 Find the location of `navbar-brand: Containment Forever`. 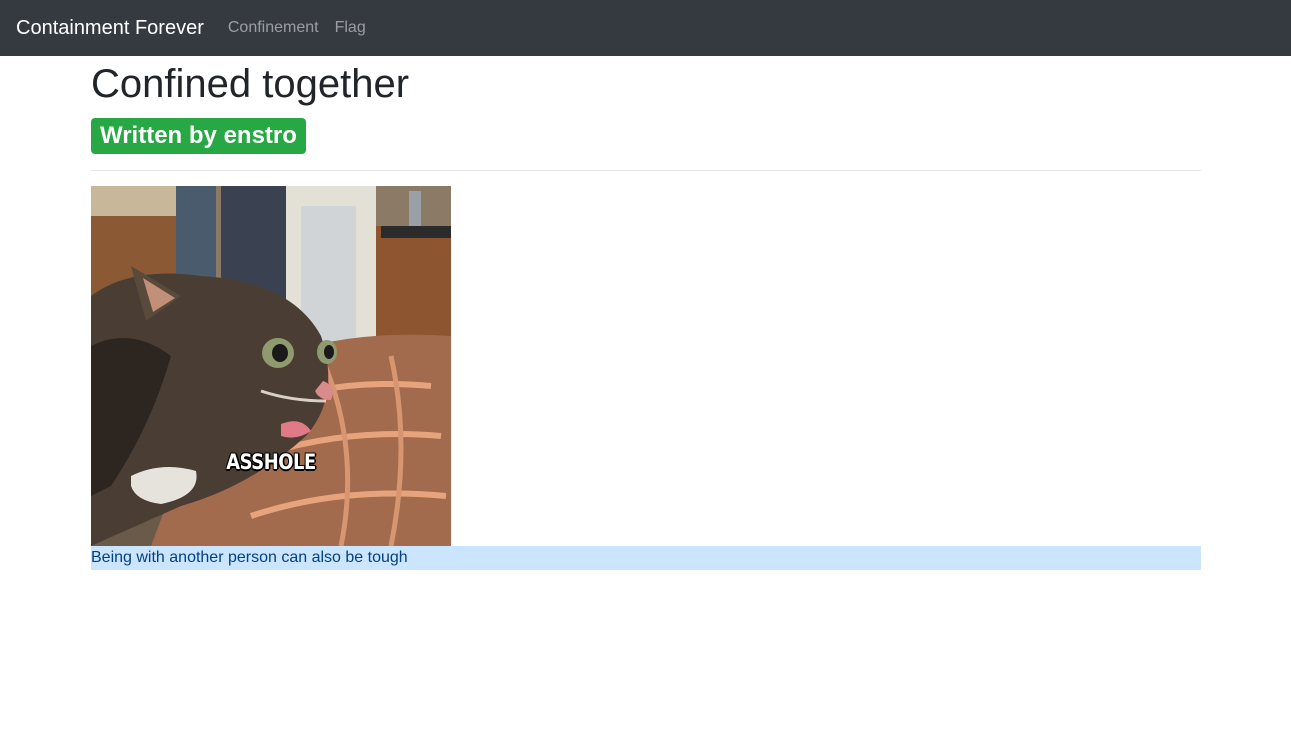

navbar-brand: Containment Forever is located at coordinates (110, 28).